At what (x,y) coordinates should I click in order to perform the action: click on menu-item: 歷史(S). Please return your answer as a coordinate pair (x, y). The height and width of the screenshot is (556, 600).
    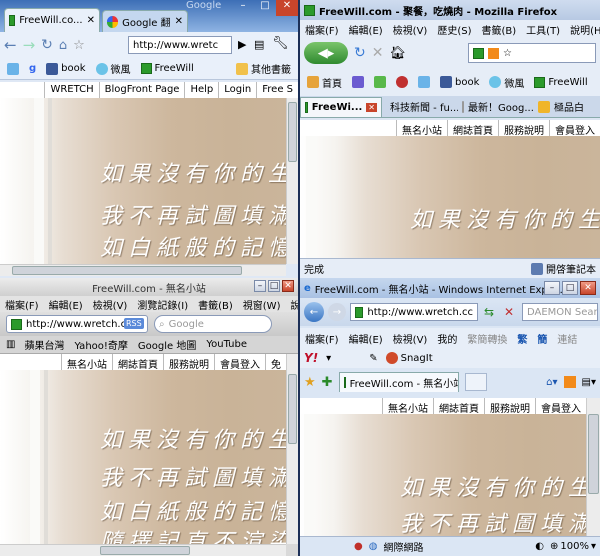
    Looking at the image, I should click on (454, 29).